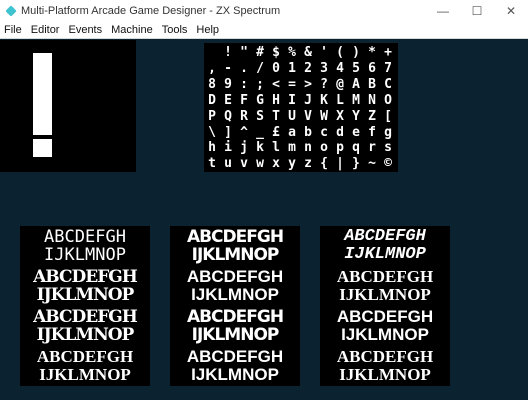 The height and width of the screenshot is (400, 528). What do you see at coordinates (132, 30) in the screenshot?
I see `menu-machine: Machine` at bounding box center [132, 30].